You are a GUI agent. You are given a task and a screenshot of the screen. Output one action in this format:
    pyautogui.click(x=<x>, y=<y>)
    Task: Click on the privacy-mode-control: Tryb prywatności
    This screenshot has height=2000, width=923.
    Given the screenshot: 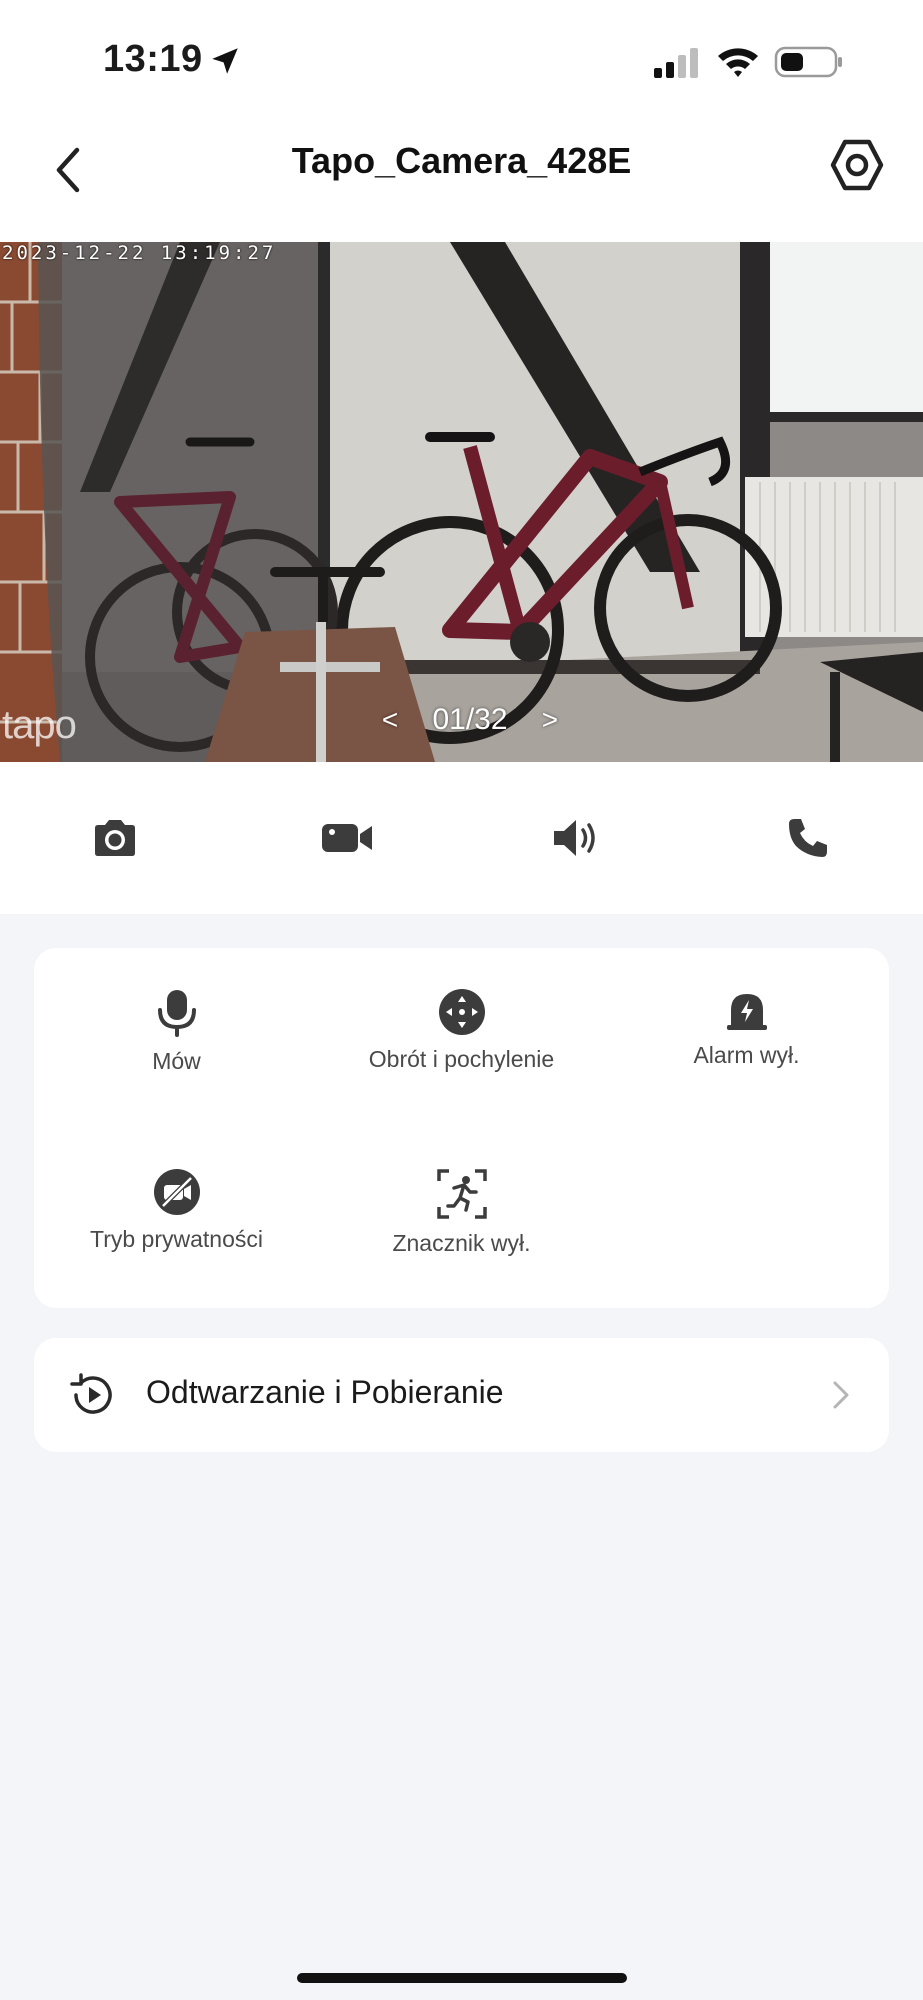 What is the action you would take?
    pyautogui.click(x=176, y=1190)
    